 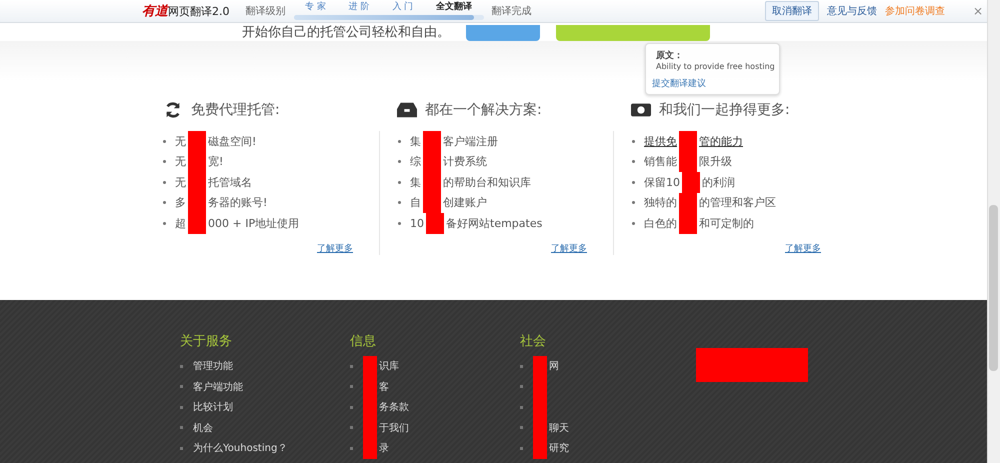 What do you see at coordinates (203, 427) in the screenshot?
I see `footer-link: 机会` at bounding box center [203, 427].